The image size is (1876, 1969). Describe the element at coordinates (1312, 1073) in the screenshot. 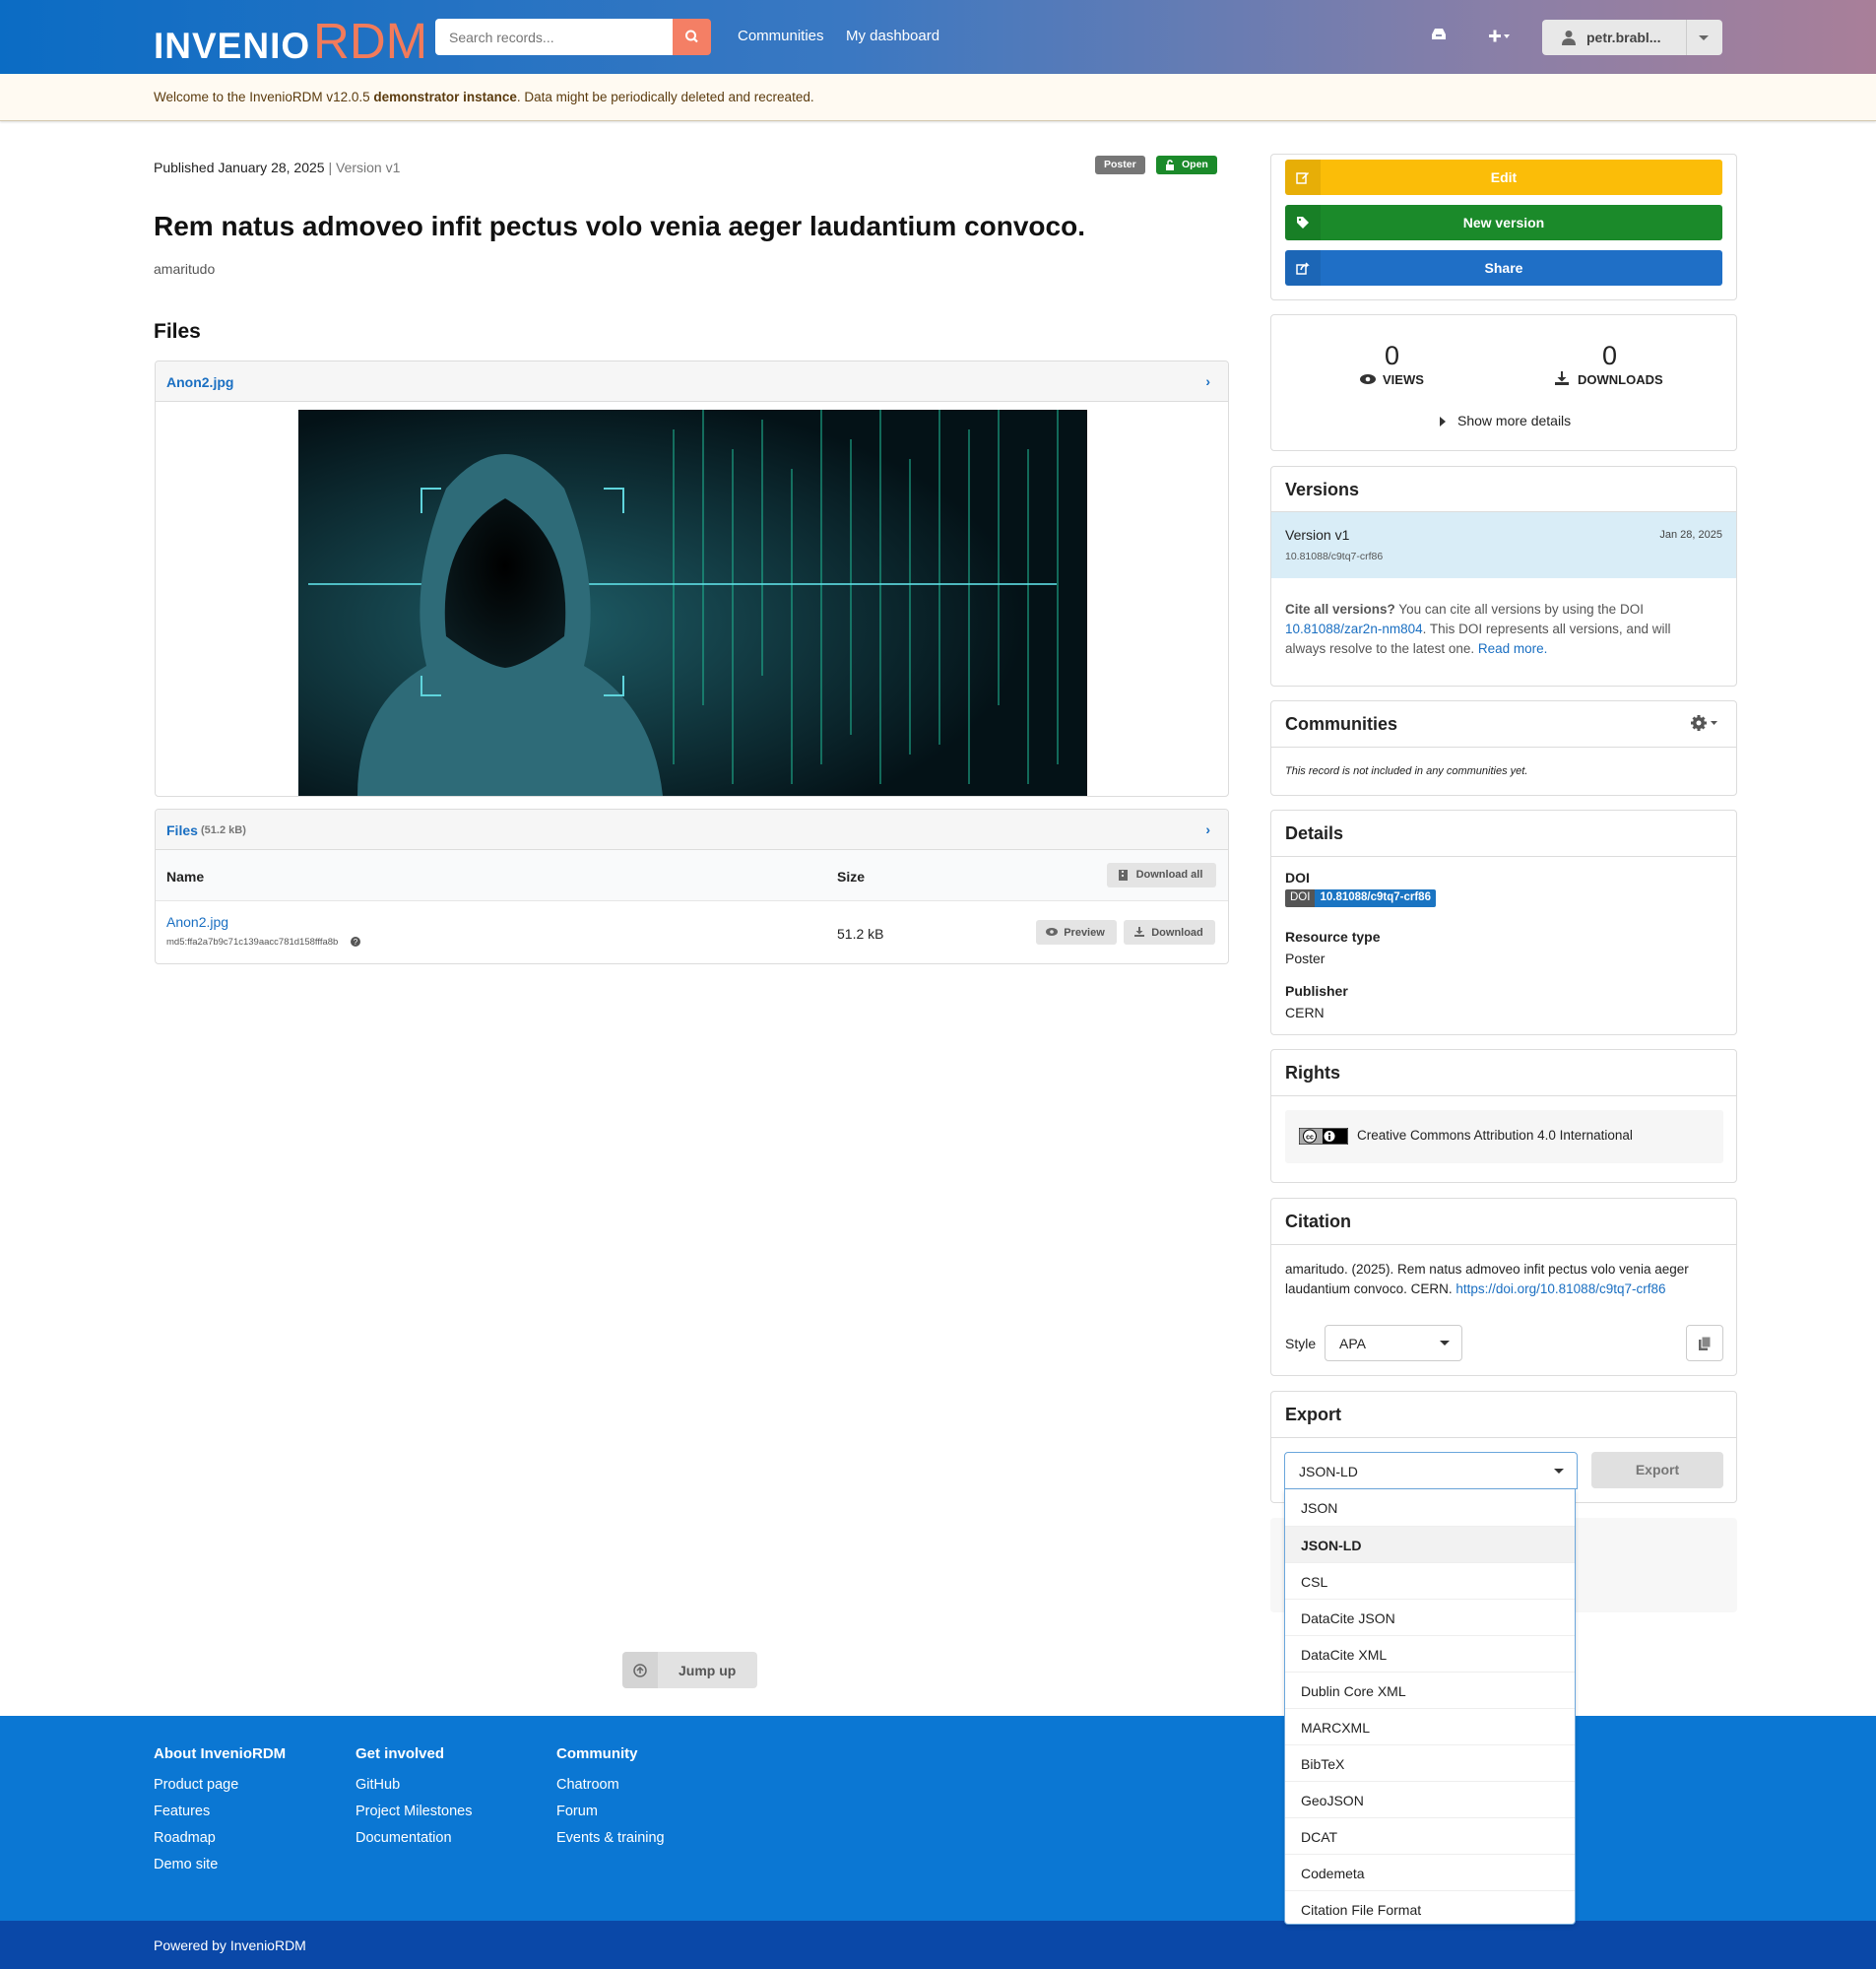

I see `rights-title: Rights` at that location.